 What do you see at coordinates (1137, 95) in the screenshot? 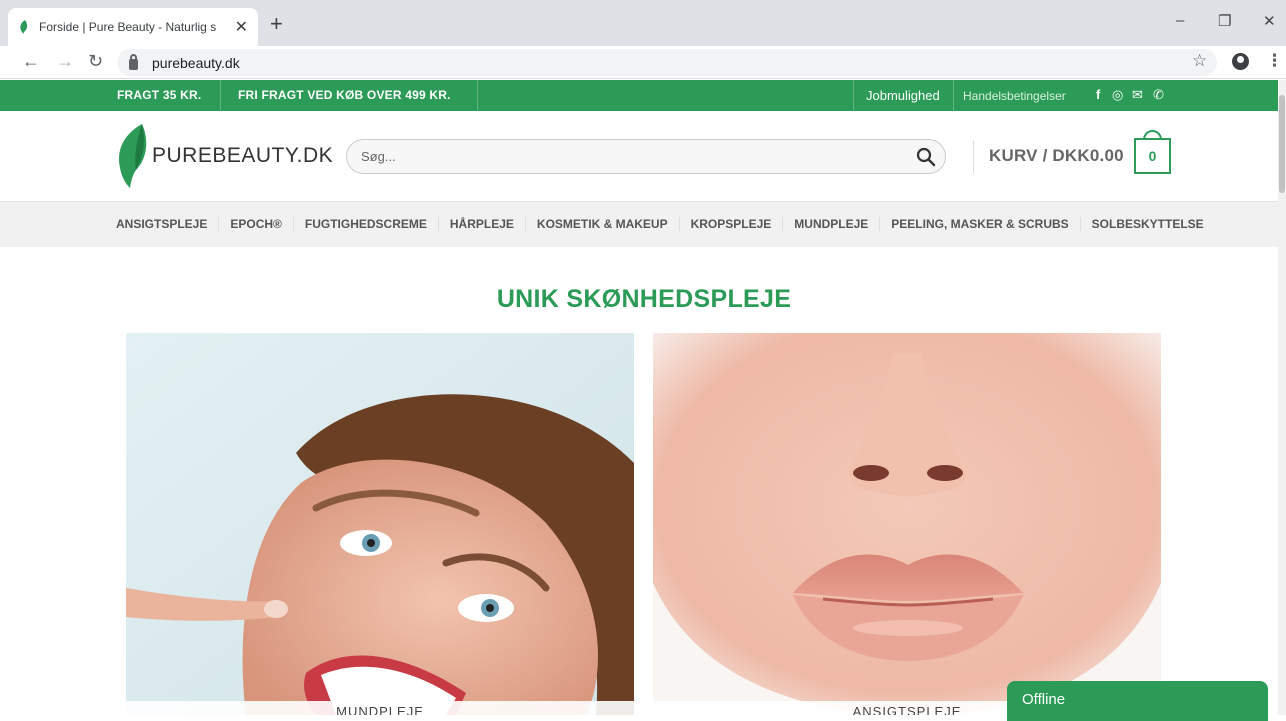
I see `email-icon: ✉` at bounding box center [1137, 95].